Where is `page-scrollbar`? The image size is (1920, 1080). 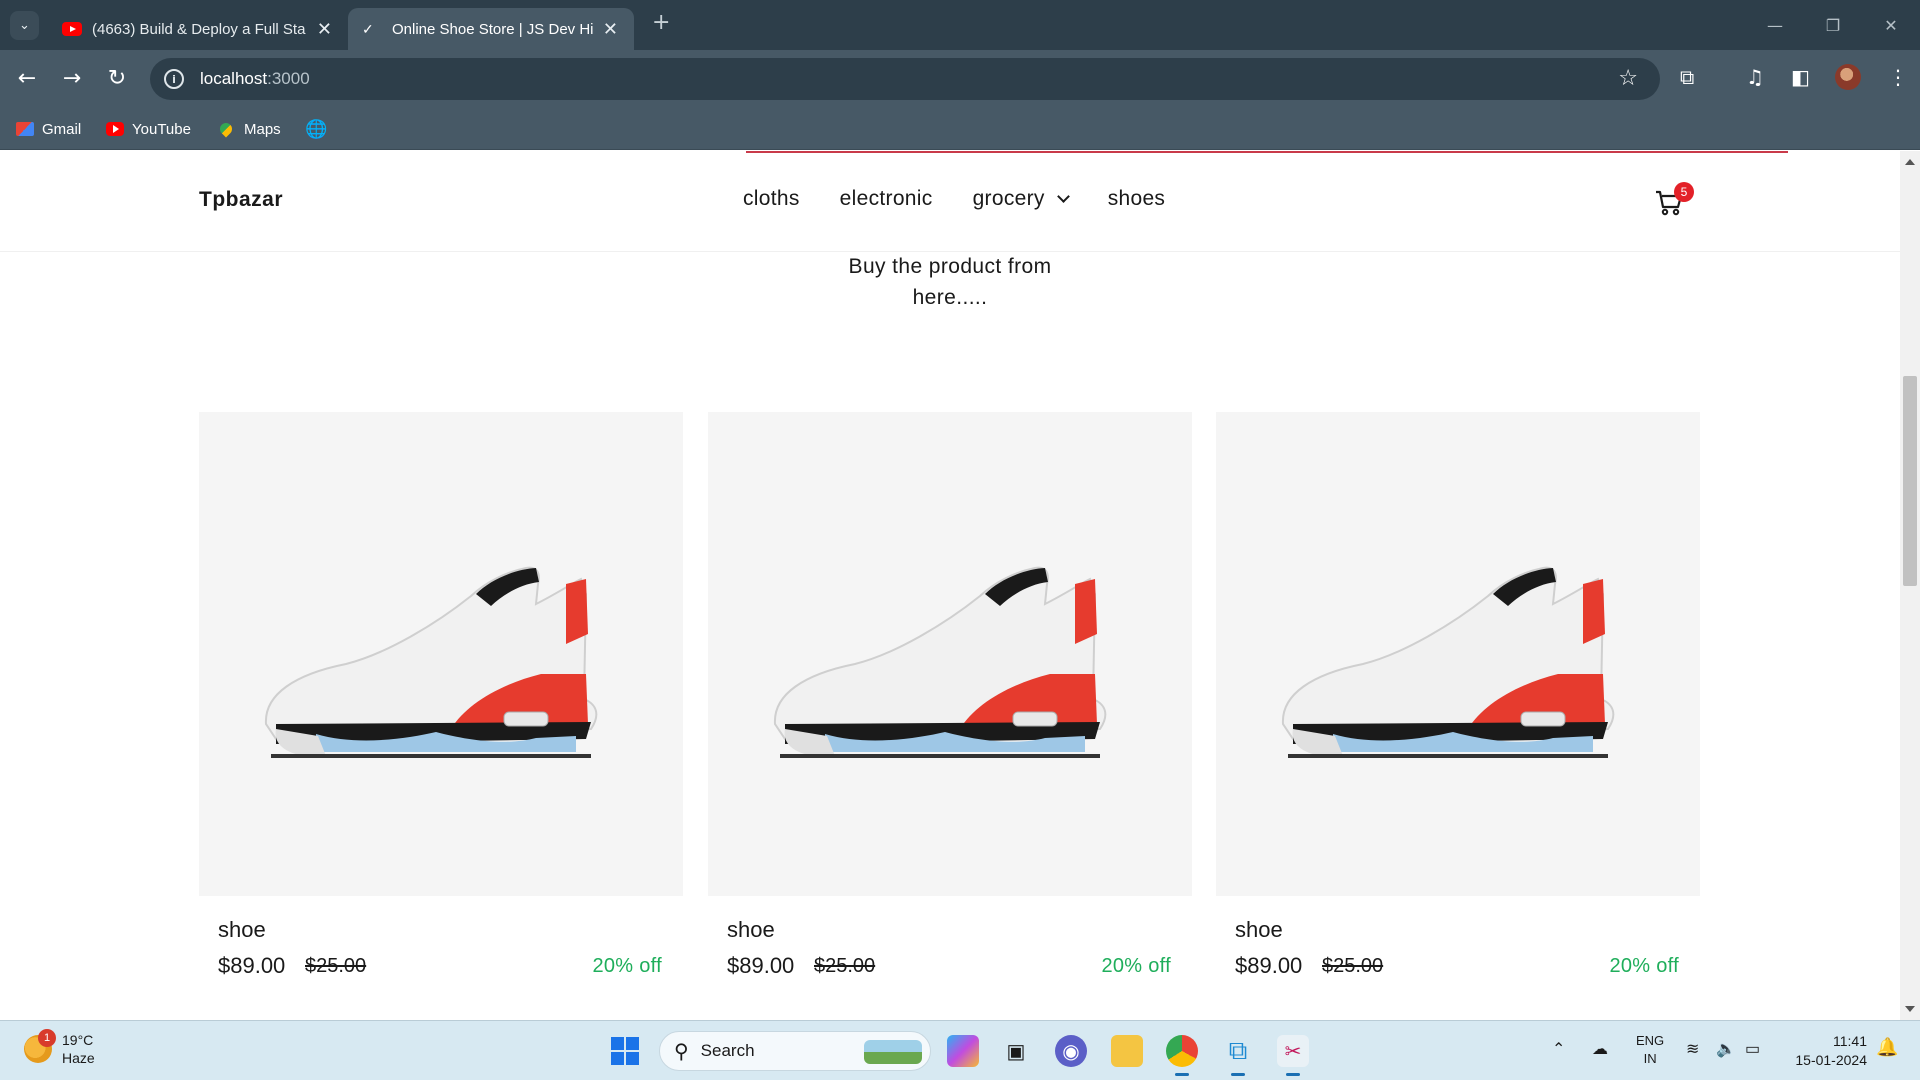
page-scrollbar is located at coordinates (1910, 585).